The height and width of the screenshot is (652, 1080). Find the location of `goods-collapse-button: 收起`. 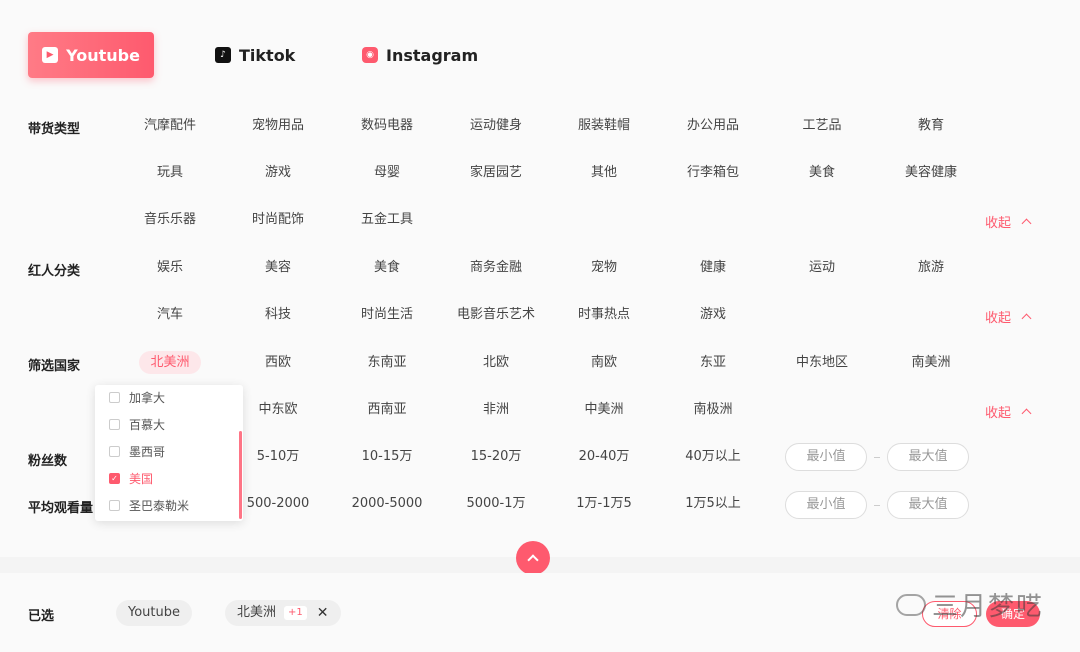

goods-collapse-button: 收起 is located at coordinates (1008, 221).